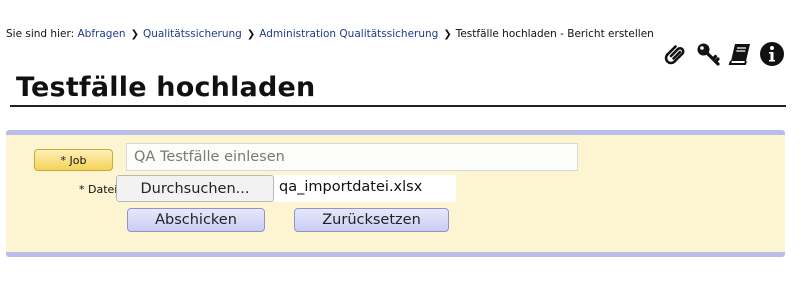 The image size is (800, 288). Describe the element at coordinates (740, 54) in the screenshot. I see `book-icon` at that location.